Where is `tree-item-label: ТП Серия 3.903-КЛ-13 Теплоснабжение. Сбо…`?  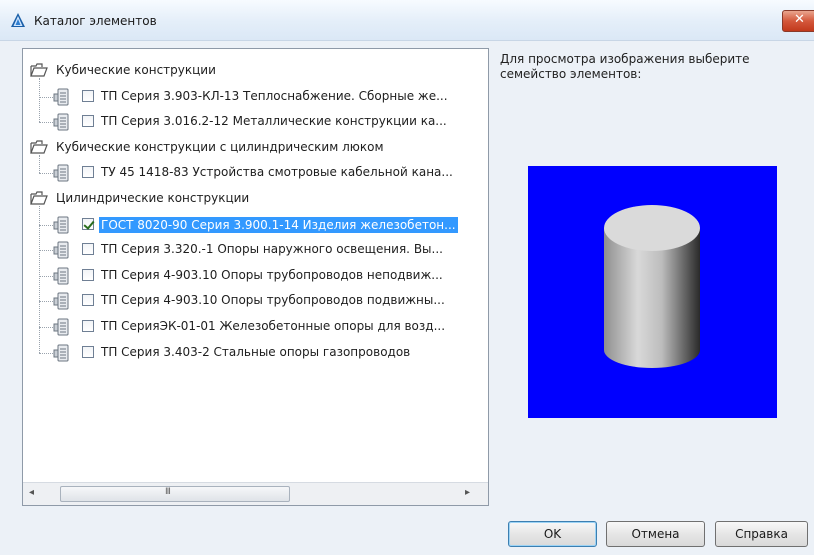 tree-item-label: ТП Серия 3.903-КЛ-13 Теплоснабжение. Сбо… is located at coordinates (274, 95).